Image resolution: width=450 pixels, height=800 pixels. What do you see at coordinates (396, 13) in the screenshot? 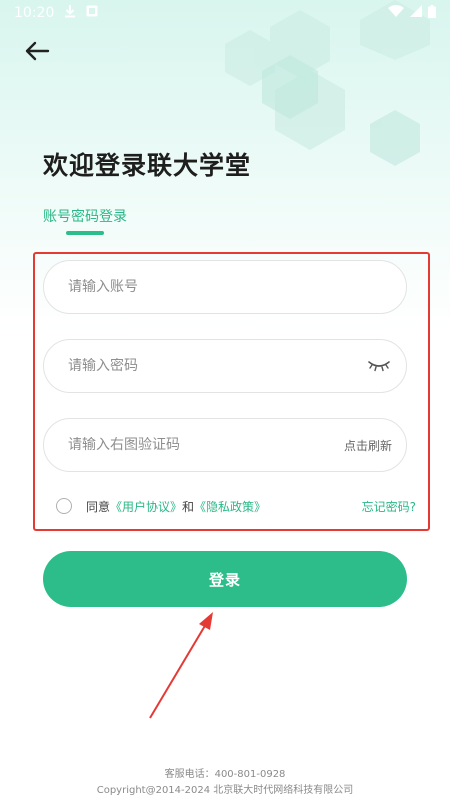
I see `wifi-icon` at bounding box center [396, 13].